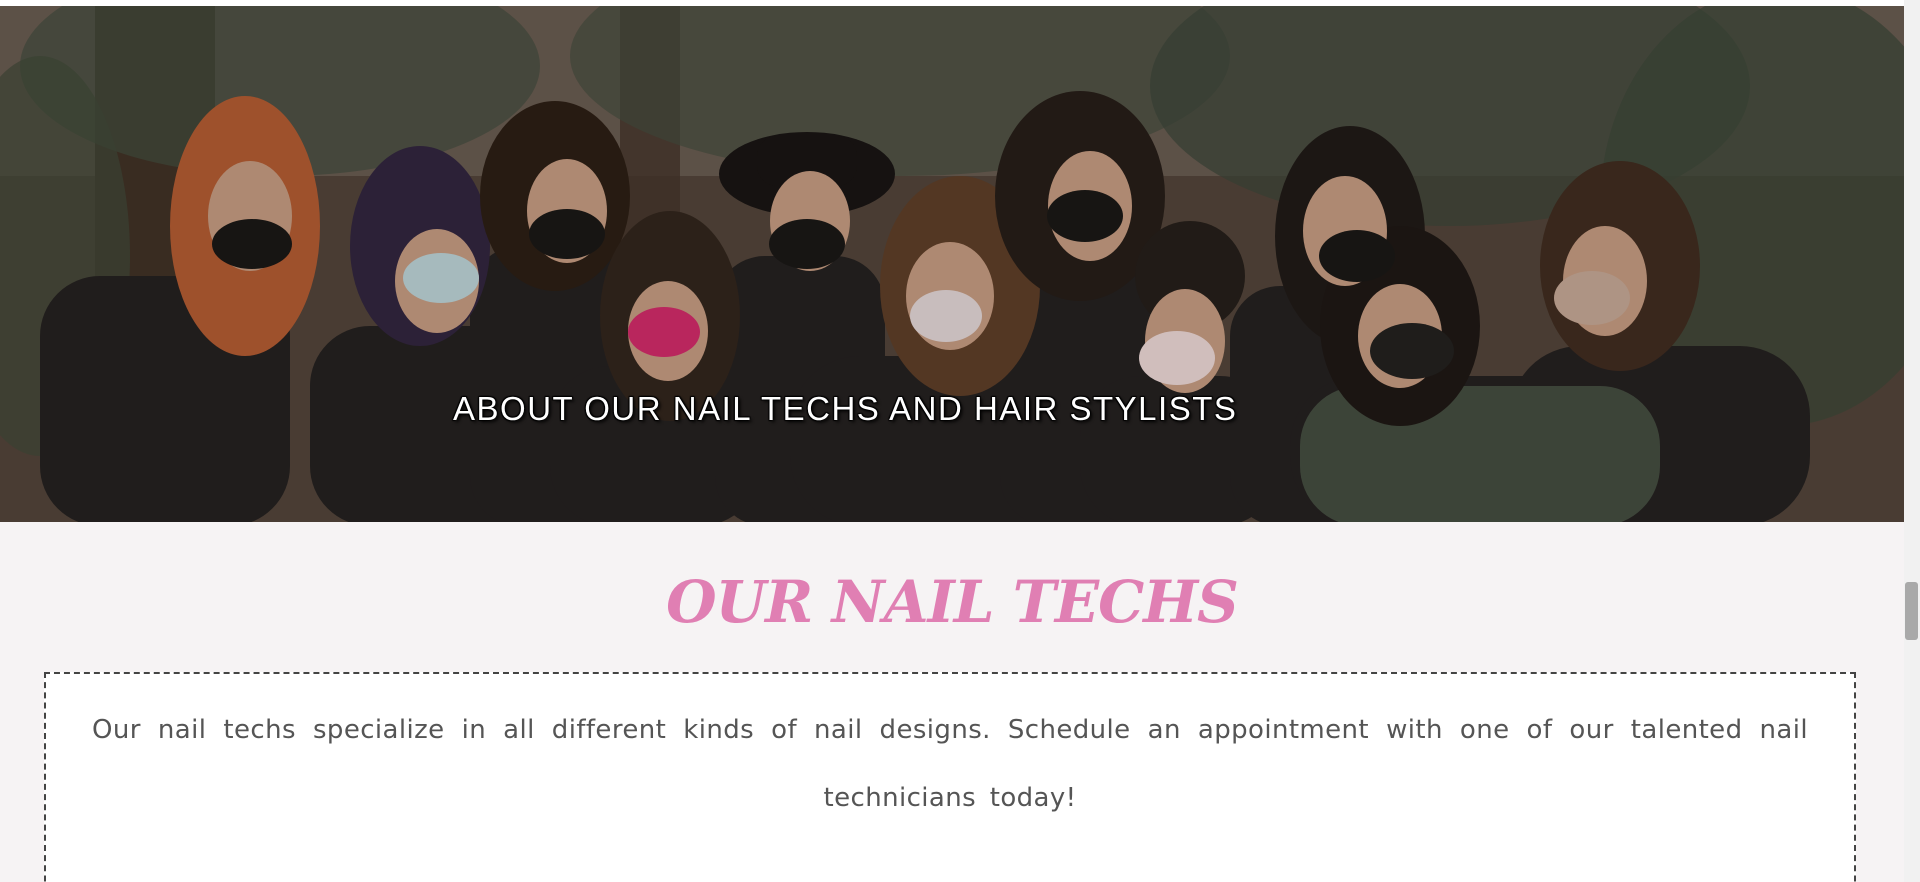 The image size is (1920, 882). Describe the element at coordinates (1911, 611) in the screenshot. I see `scrollbar-thumb` at that location.